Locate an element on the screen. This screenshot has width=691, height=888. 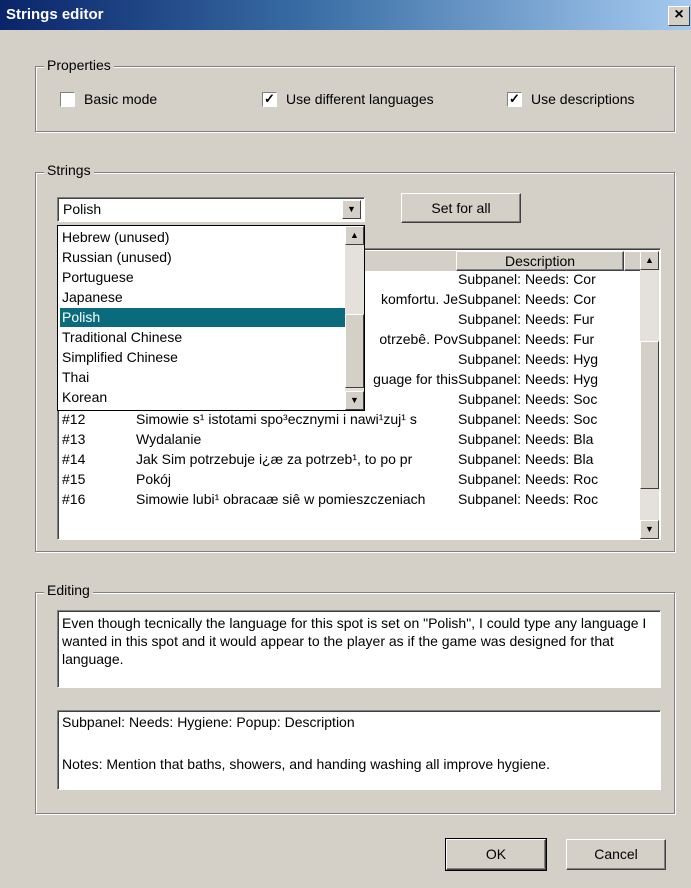
use-languages-check-icon: ✓ is located at coordinates (269, 99).